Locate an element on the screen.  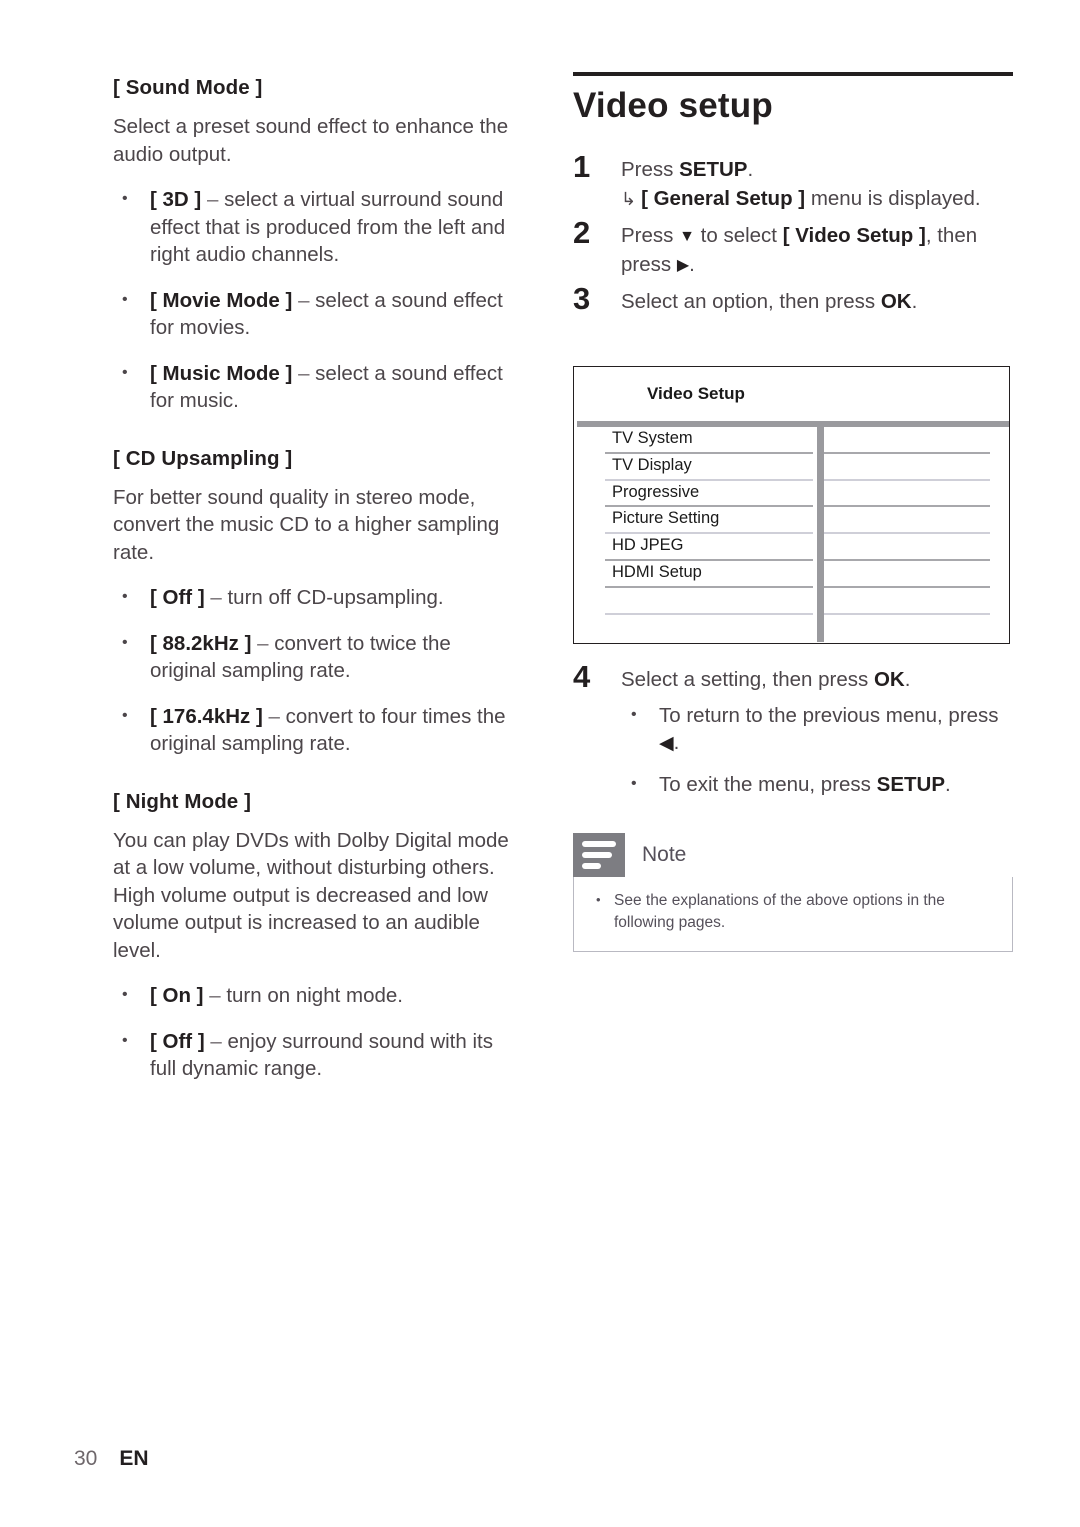
step-text-before: Select an option, then press is located at coordinates (751, 301).